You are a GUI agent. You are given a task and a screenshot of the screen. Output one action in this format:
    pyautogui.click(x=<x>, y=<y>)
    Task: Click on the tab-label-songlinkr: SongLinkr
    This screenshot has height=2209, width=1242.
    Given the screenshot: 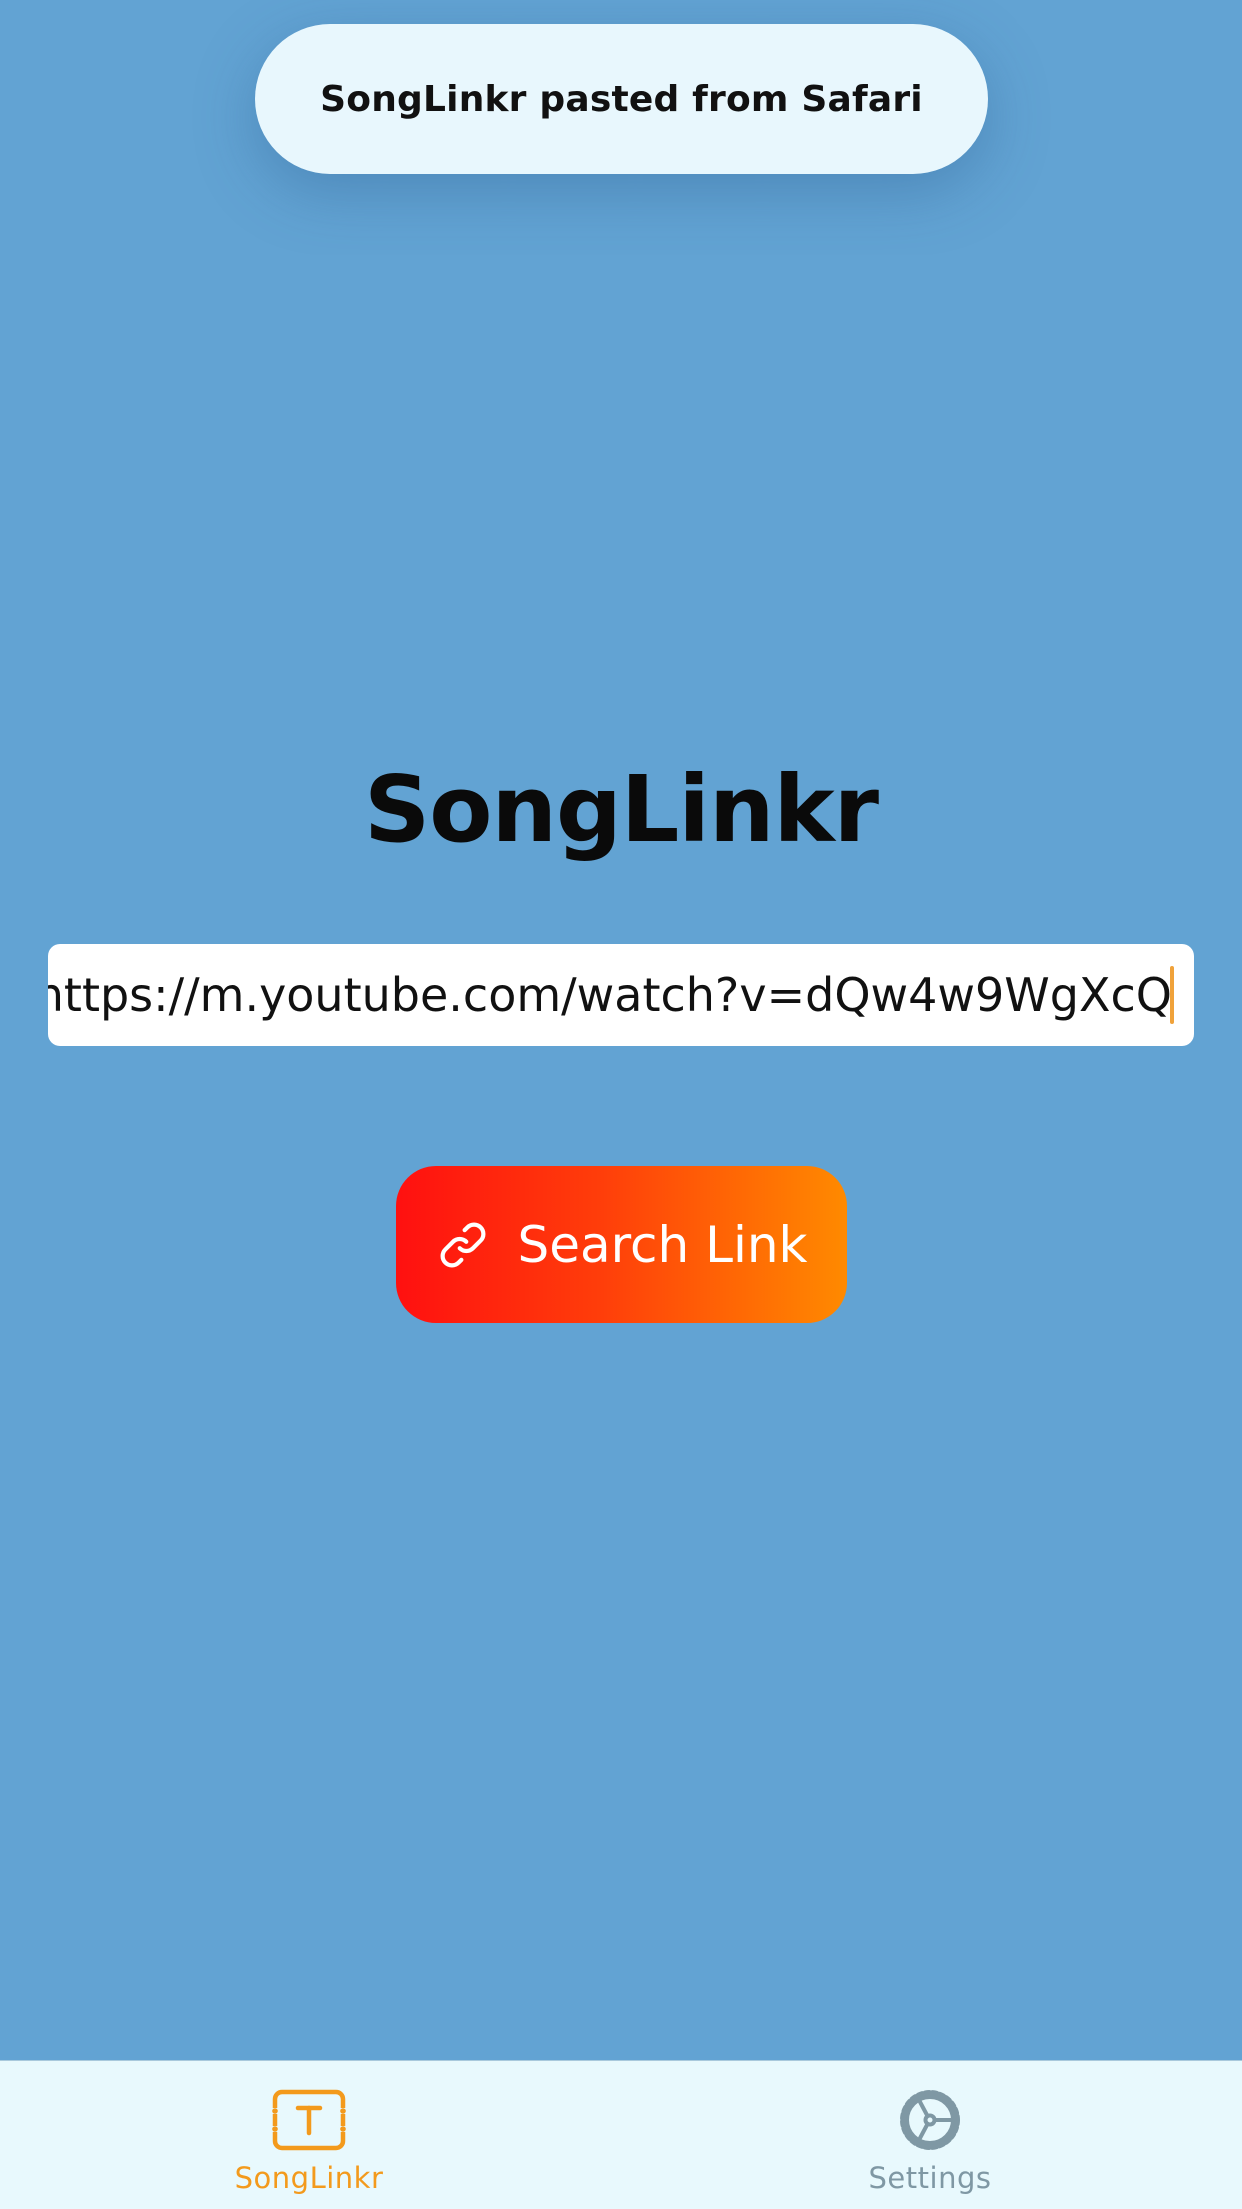 What is the action you would take?
    pyautogui.click(x=309, y=2178)
    